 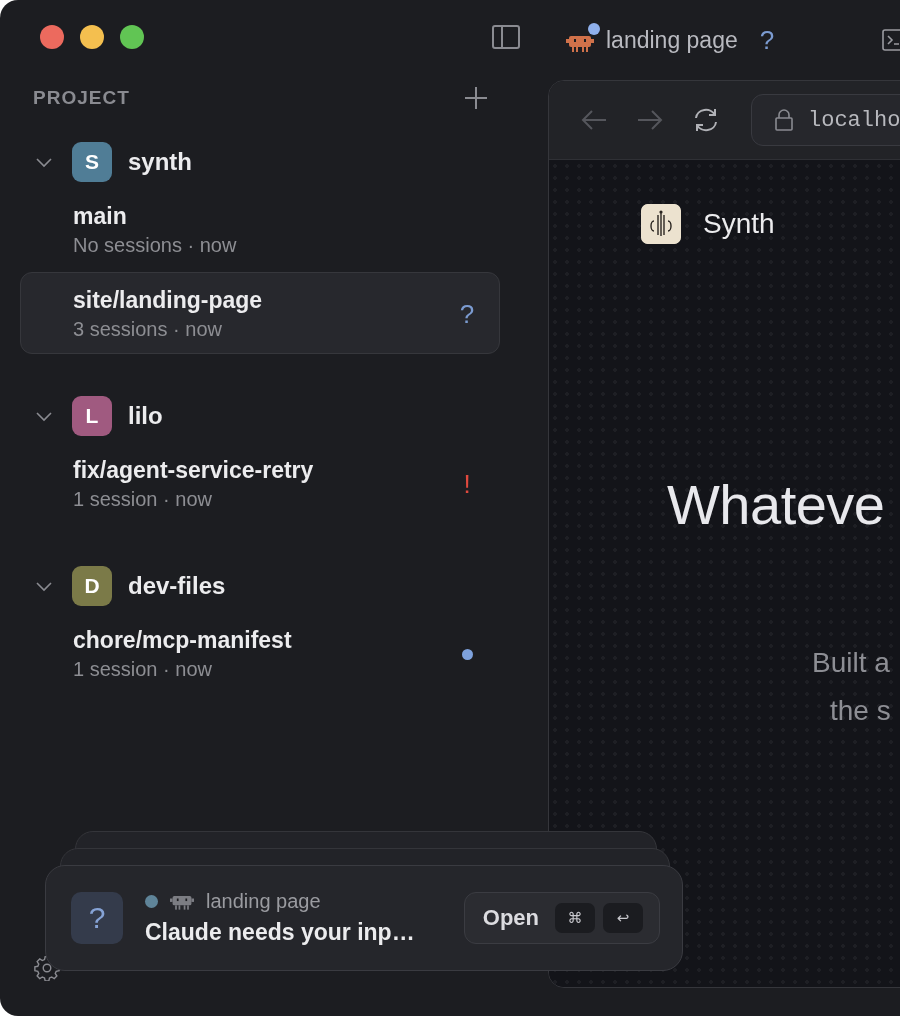 What do you see at coordinates (506, 37) in the screenshot?
I see `sidebar-toggle-icon` at bounding box center [506, 37].